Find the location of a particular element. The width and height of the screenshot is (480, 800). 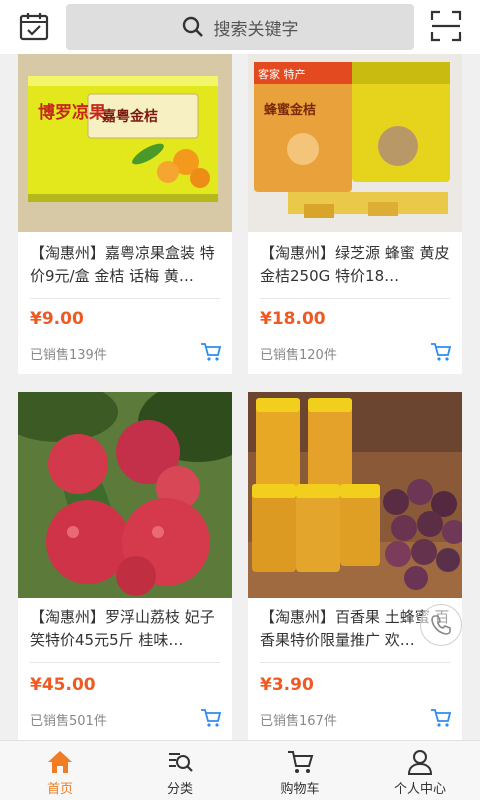

customer-service-button is located at coordinates (441, 625).